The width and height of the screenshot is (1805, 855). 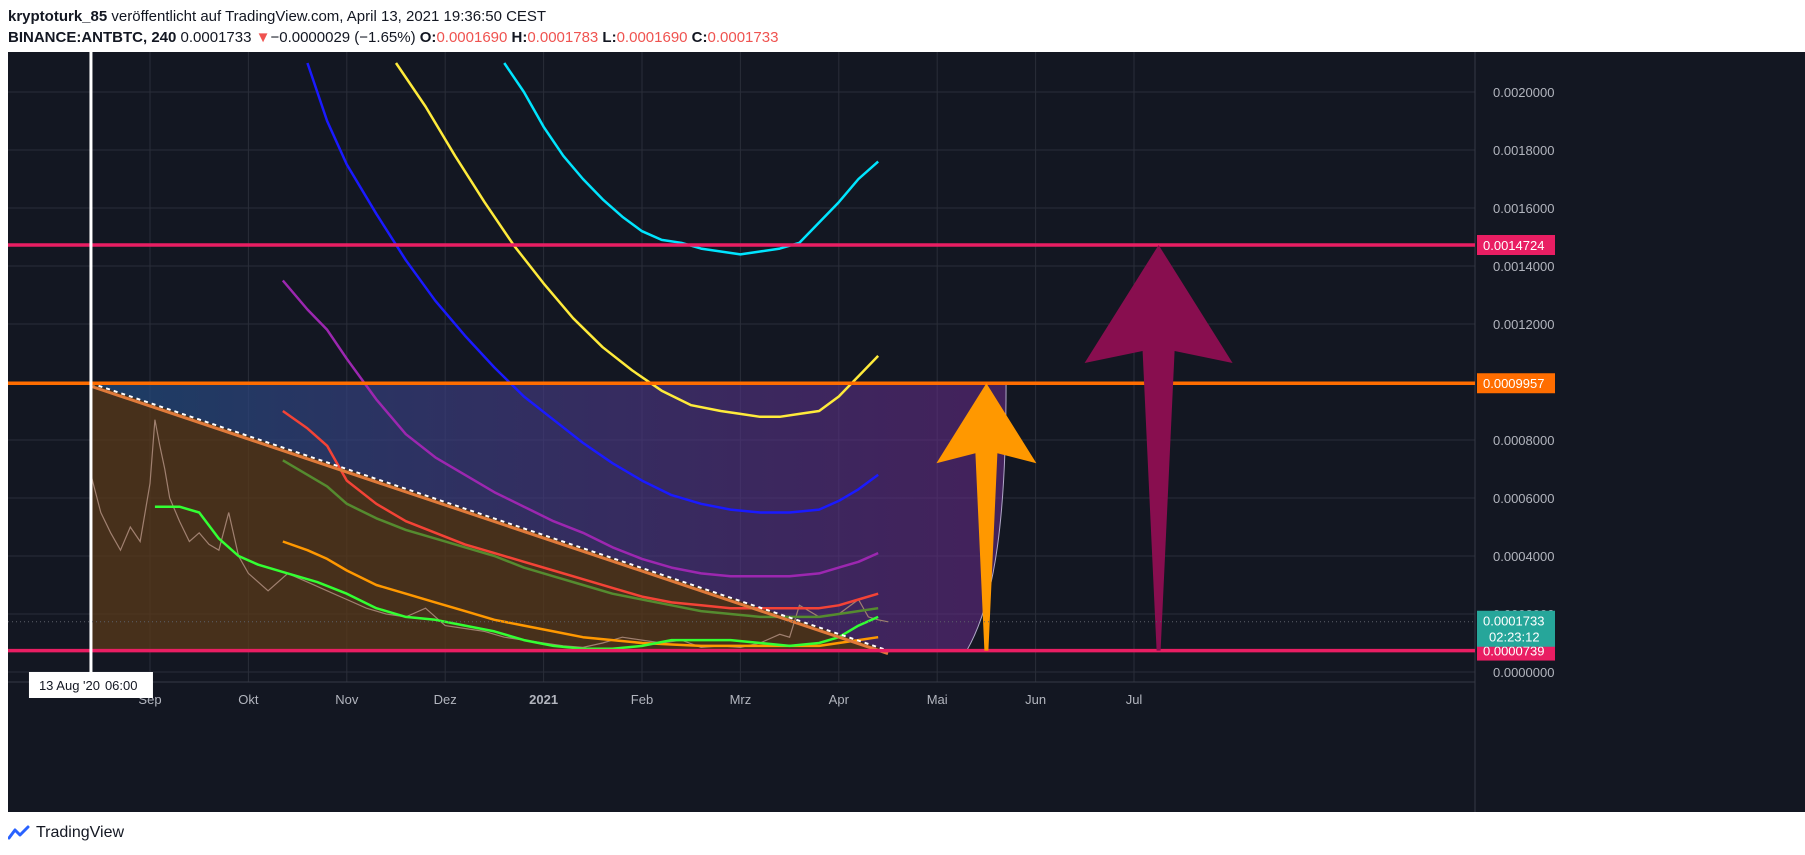 I want to click on y-tick-label: 0.0020000, so click(x=1523, y=92).